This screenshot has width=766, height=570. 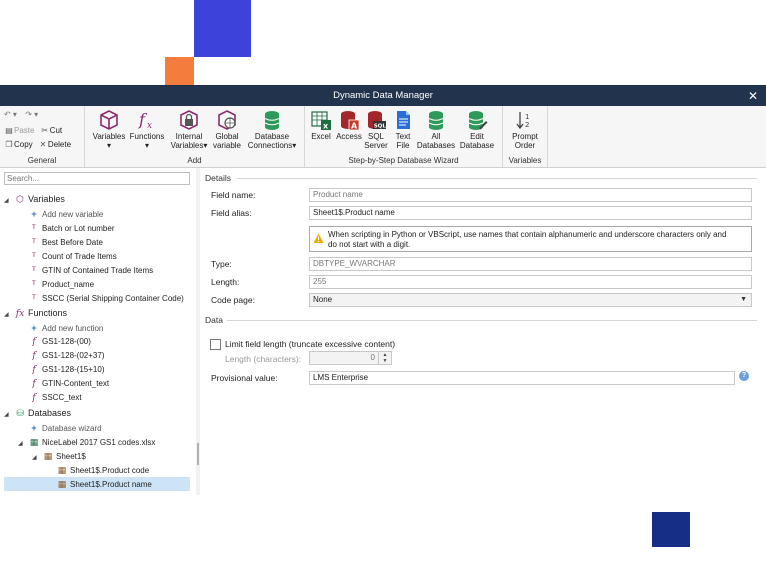 What do you see at coordinates (227, 129) in the screenshot?
I see `global-variable-button: Global variable` at bounding box center [227, 129].